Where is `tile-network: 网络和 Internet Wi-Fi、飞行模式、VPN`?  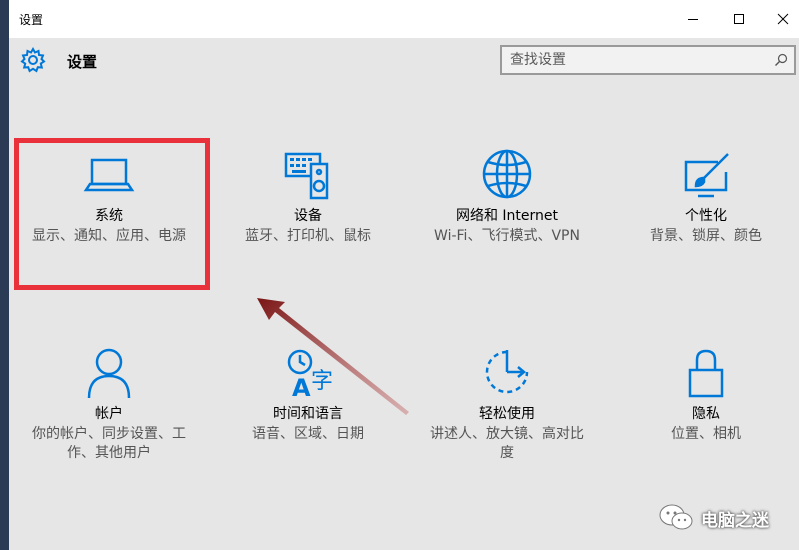
tile-network: 网络和 Internet Wi-Fi、飞行模式、VPN is located at coordinates (507, 197).